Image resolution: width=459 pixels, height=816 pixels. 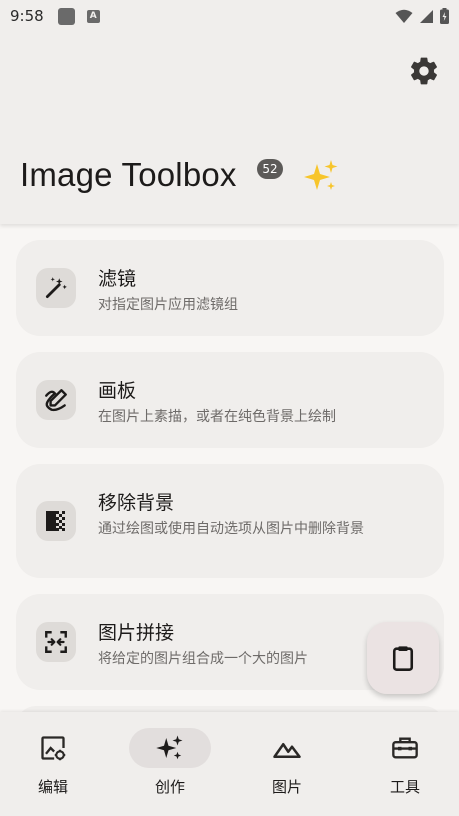 I want to click on nav-item-images: 图片, so click(x=287, y=764).